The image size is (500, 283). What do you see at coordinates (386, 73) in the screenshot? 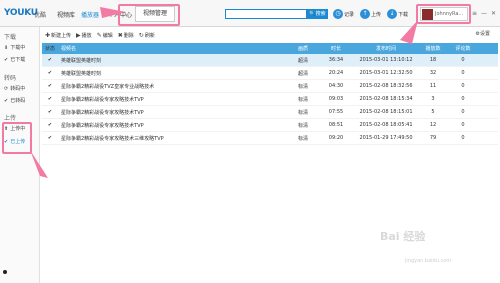
I see `row-published: 2015-03-01 12:32:50` at bounding box center [386, 73].